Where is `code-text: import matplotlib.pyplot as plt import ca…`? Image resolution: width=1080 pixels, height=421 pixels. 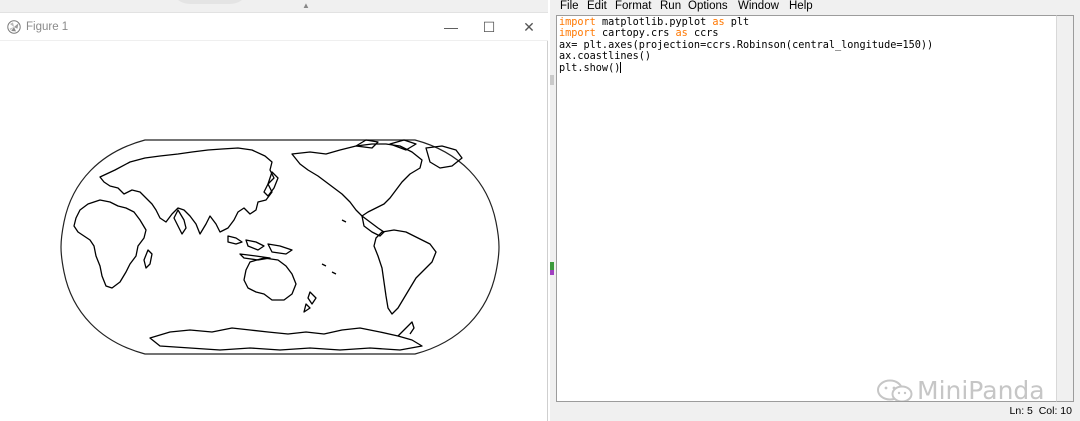 code-text: import matplotlib.pyplot as plt import ca… is located at coordinates (746, 45).